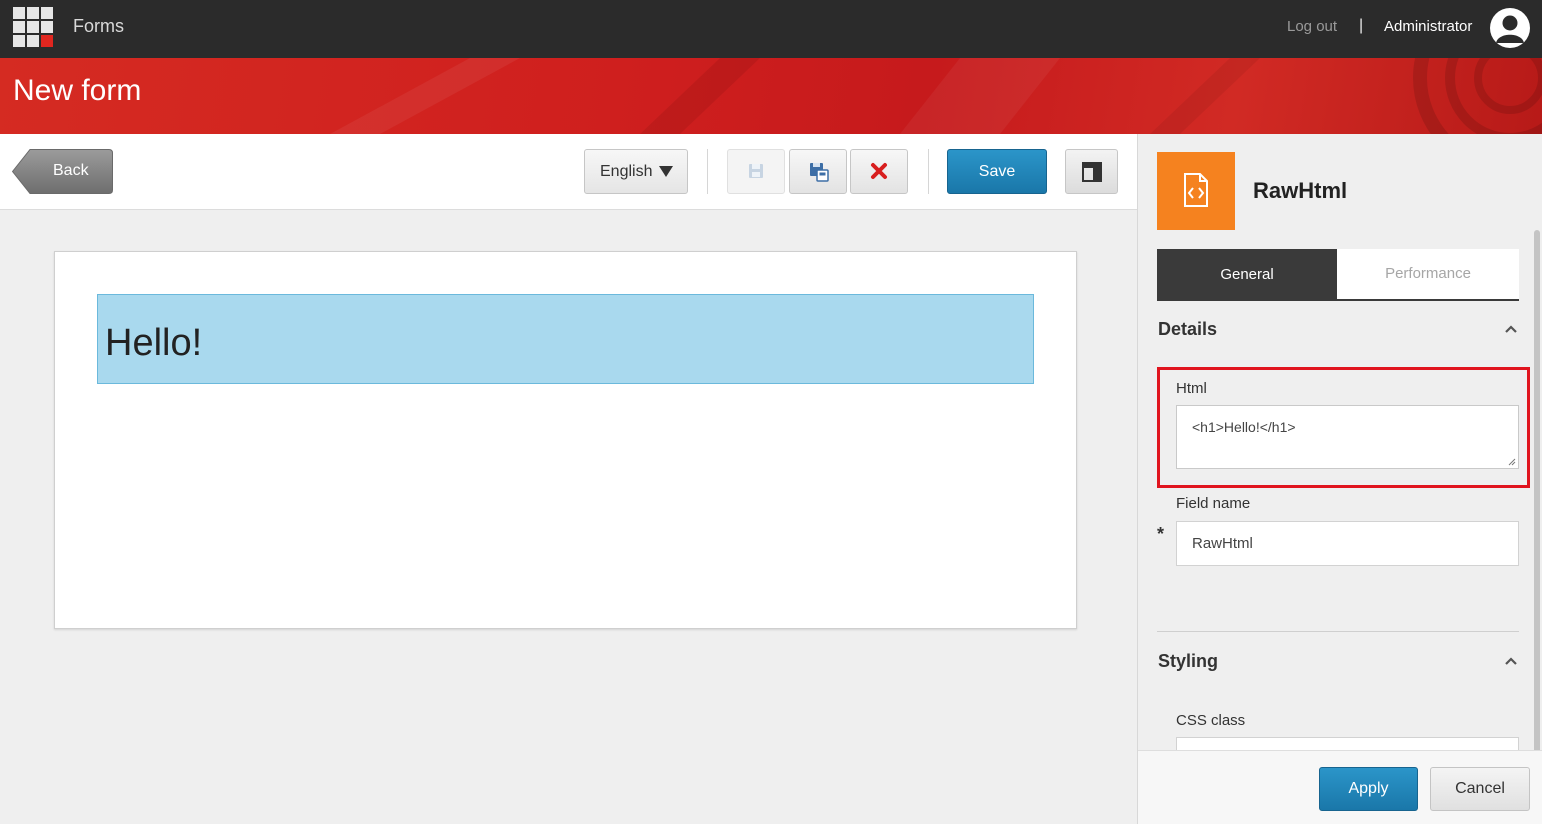  I want to click on field-name-value: RawHtml, so click(1222, 543).